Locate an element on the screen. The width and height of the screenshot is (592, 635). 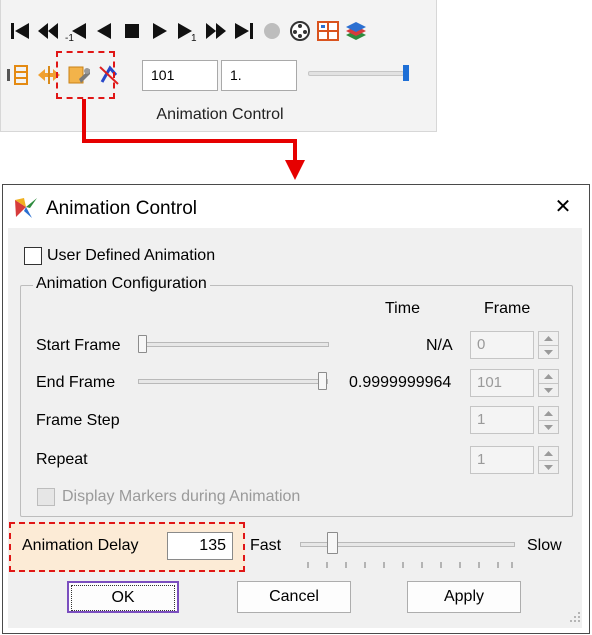
display-markers-checkbox is located at coordinates (46, 497).